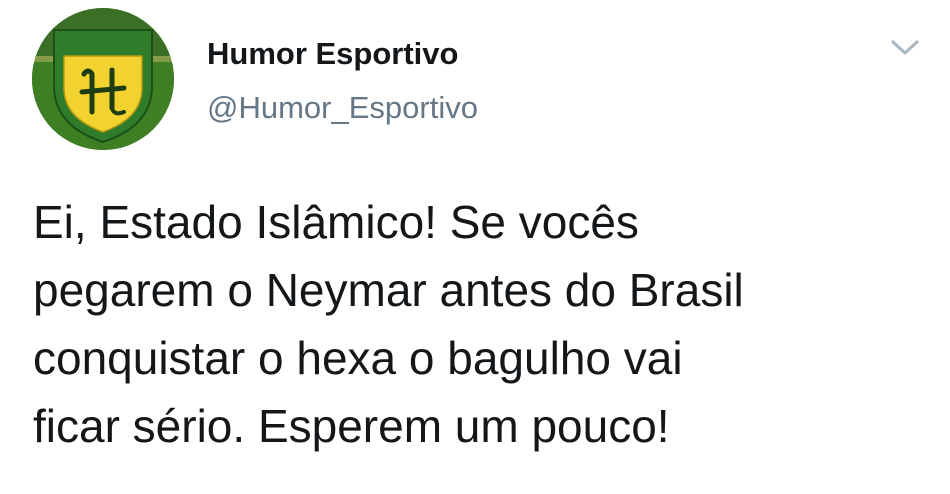 This screenshot has width=950, height=494. I want to click on chevron-down-icon, so click(905, 47).